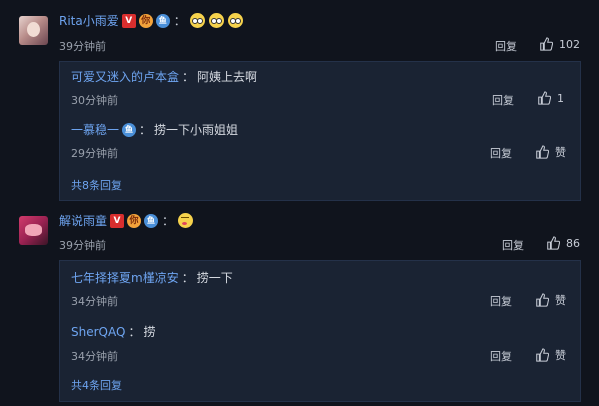 This screenshot has height=406, width=599. Describe the element at coordinates (95, 129) in the screenshot. I see `reply-username: 一慕稳一` at that location.